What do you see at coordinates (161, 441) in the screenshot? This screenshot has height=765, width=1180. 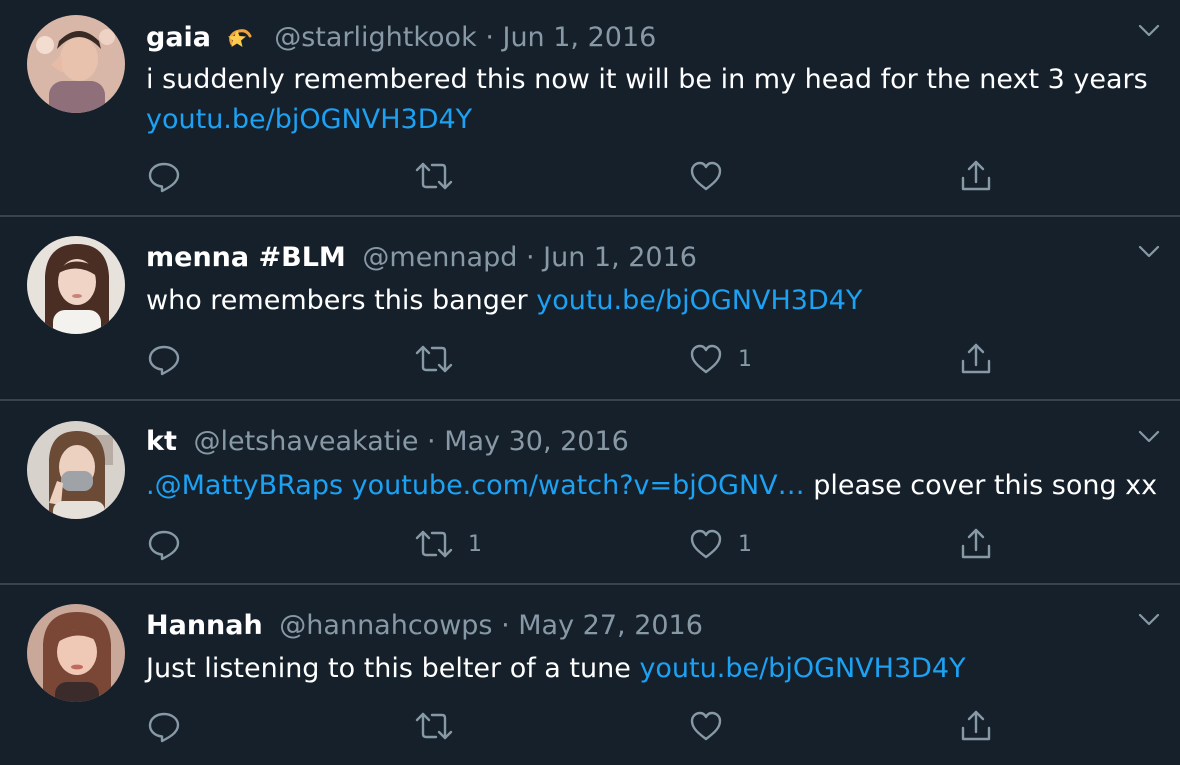 I see `display-name: kt` at bounding box center [161, 441].